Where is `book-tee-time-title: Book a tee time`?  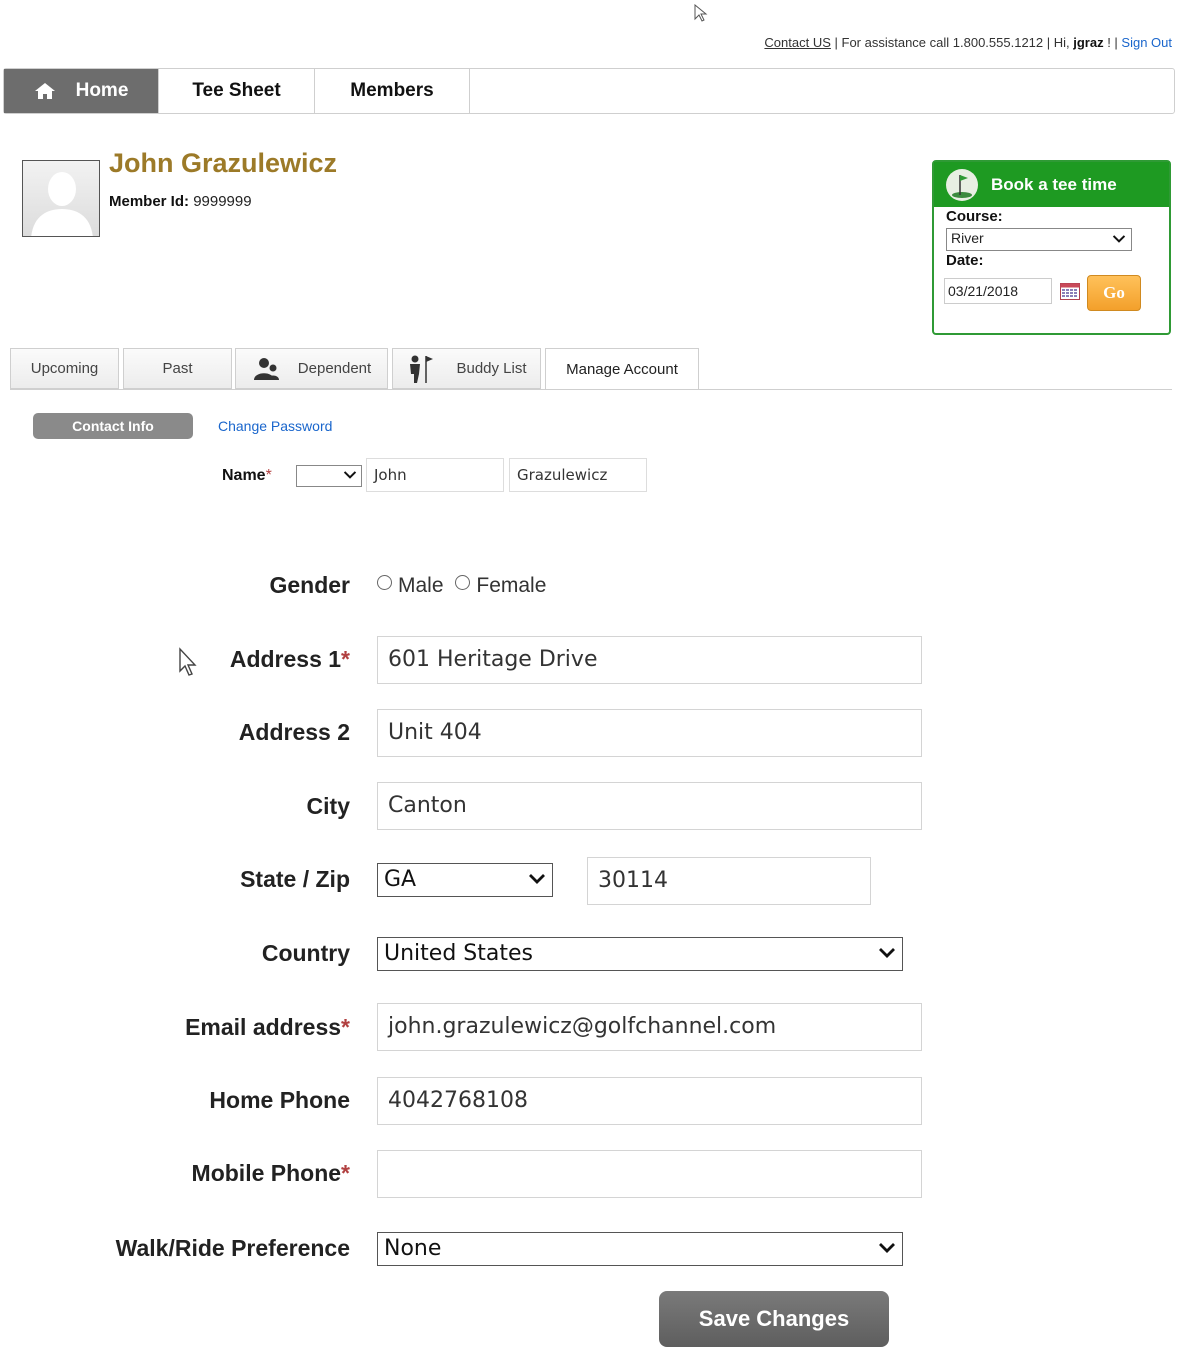 book-tee-time-title: Book a tee time is located at coordinates (1054, 184).